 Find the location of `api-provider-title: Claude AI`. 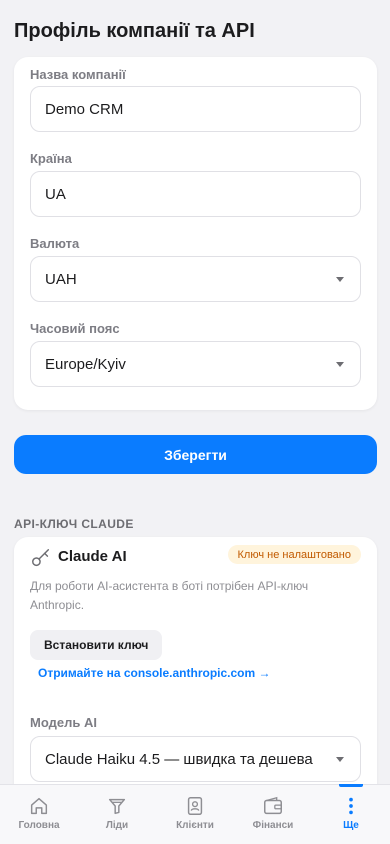

api-provider-title: Claude AI is located at coordinates (92, 556).